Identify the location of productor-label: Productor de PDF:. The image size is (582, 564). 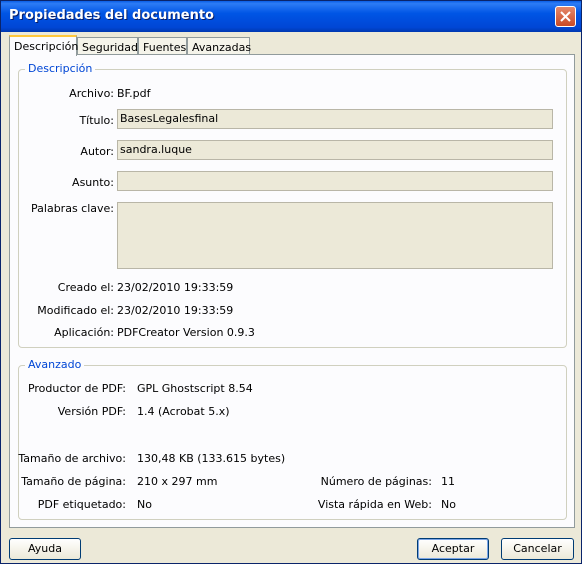
(76, 388).